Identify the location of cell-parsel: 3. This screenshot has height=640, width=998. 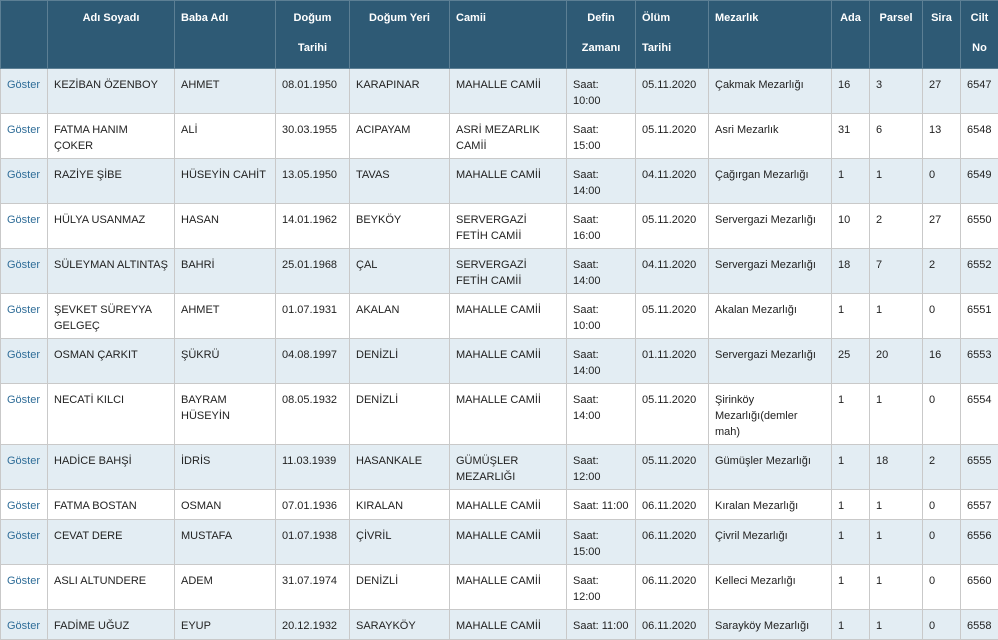
(896, 91).